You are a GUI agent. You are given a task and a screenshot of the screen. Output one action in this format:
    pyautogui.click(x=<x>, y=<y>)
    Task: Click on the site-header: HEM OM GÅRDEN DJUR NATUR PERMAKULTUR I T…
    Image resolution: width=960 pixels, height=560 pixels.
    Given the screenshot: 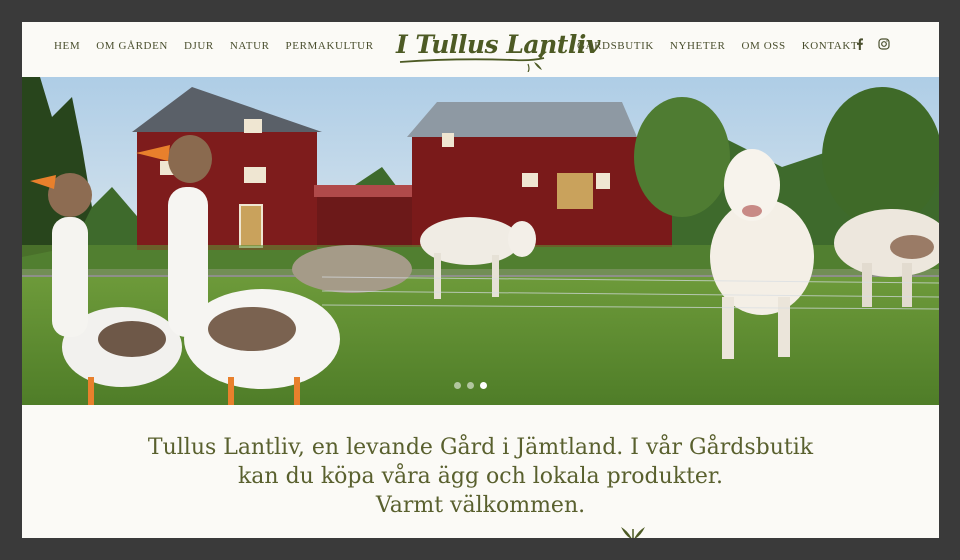 What is the action you would take?
    pyautogui.click(x=480, y=49)
    